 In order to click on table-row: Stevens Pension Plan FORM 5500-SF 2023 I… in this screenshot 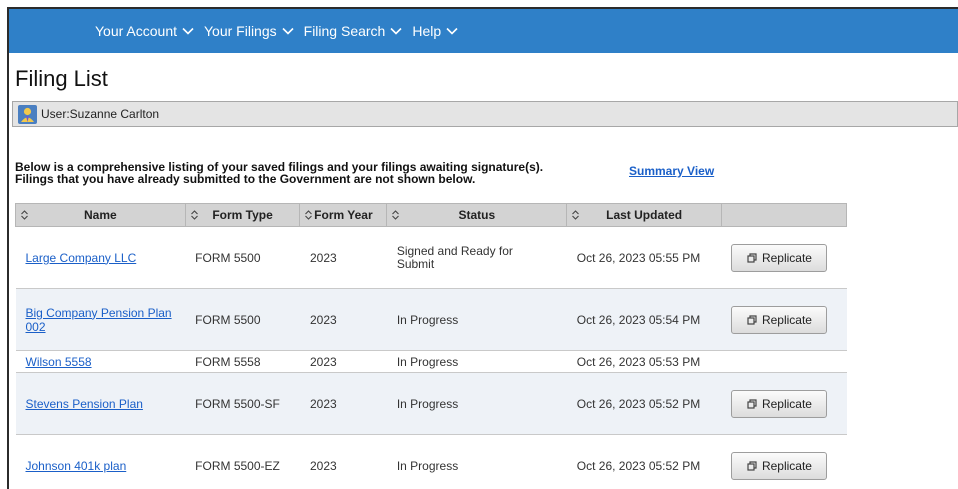, I will do `click(431, 403)`.